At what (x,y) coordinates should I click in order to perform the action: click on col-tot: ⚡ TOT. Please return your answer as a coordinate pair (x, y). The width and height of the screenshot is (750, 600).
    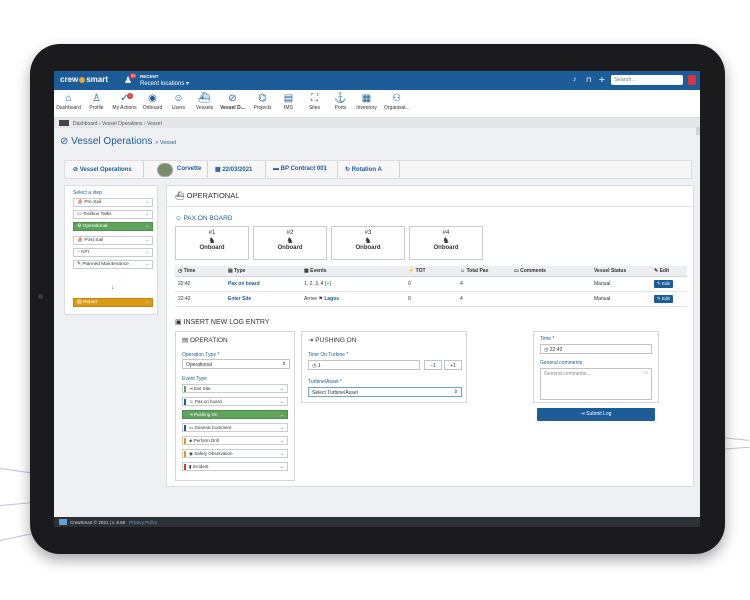
    Looking at the image, I should click on (431, 271).